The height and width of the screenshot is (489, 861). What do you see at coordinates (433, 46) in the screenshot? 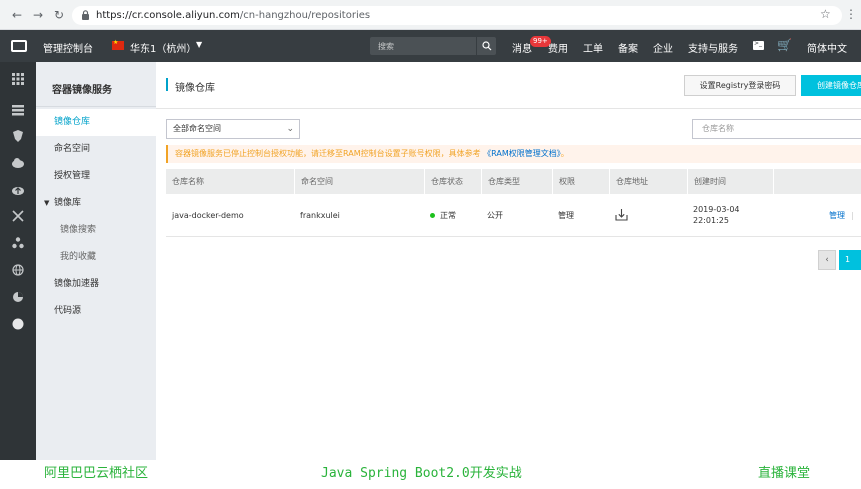
I see `search-input: 搜索` at bounding box center [433, 46].